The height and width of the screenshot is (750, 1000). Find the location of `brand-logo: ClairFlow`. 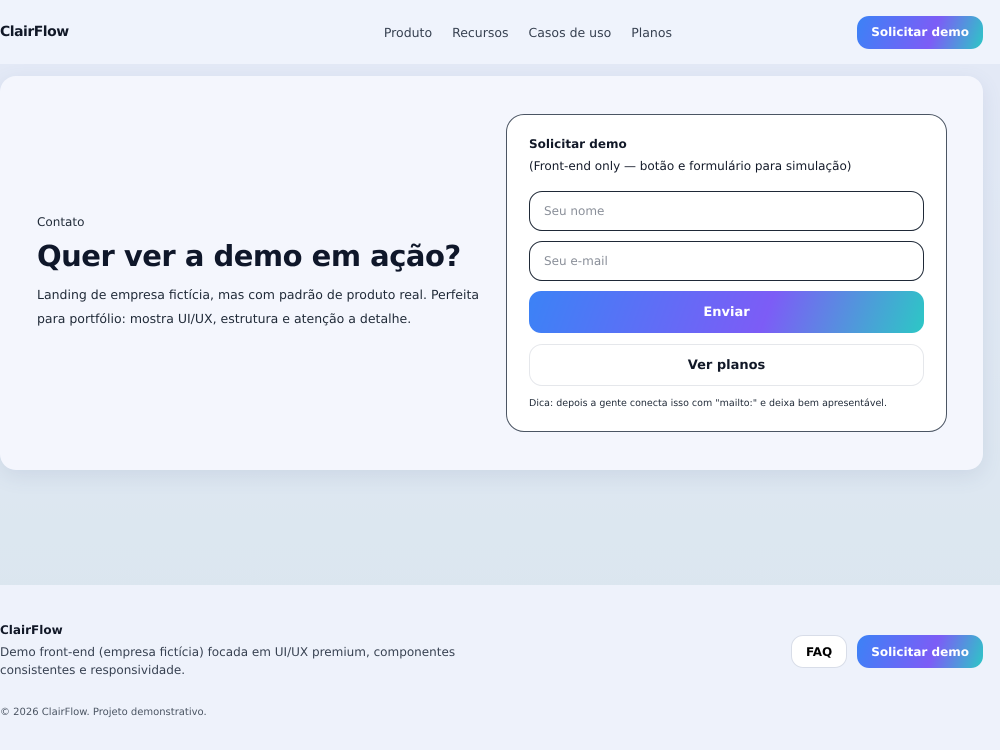

brand-logo: ClairFlow is located at coordinates (34, 32).